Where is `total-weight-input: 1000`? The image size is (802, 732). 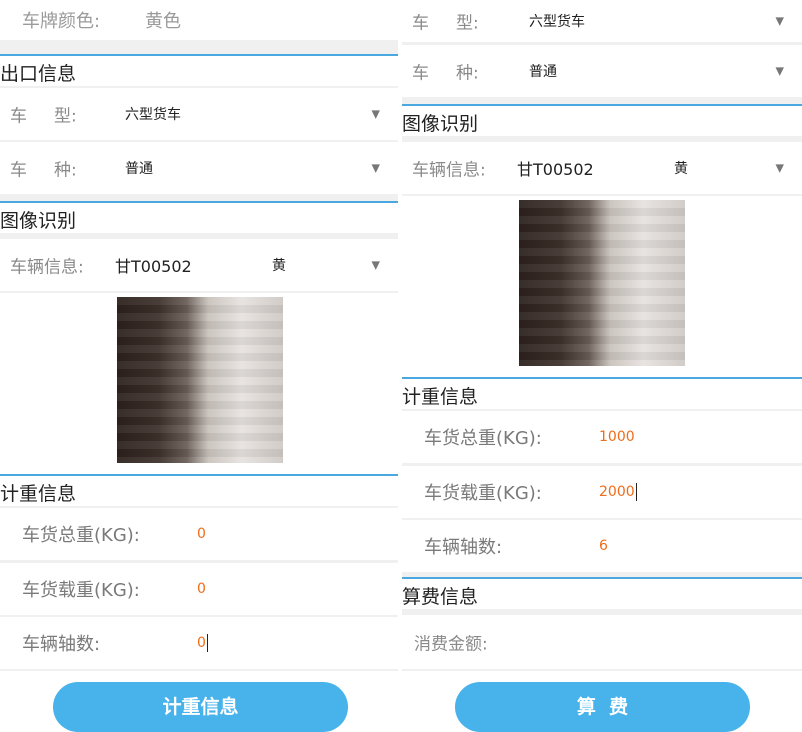 total-weight-input: 1000 is located at coordinates (617, 437).